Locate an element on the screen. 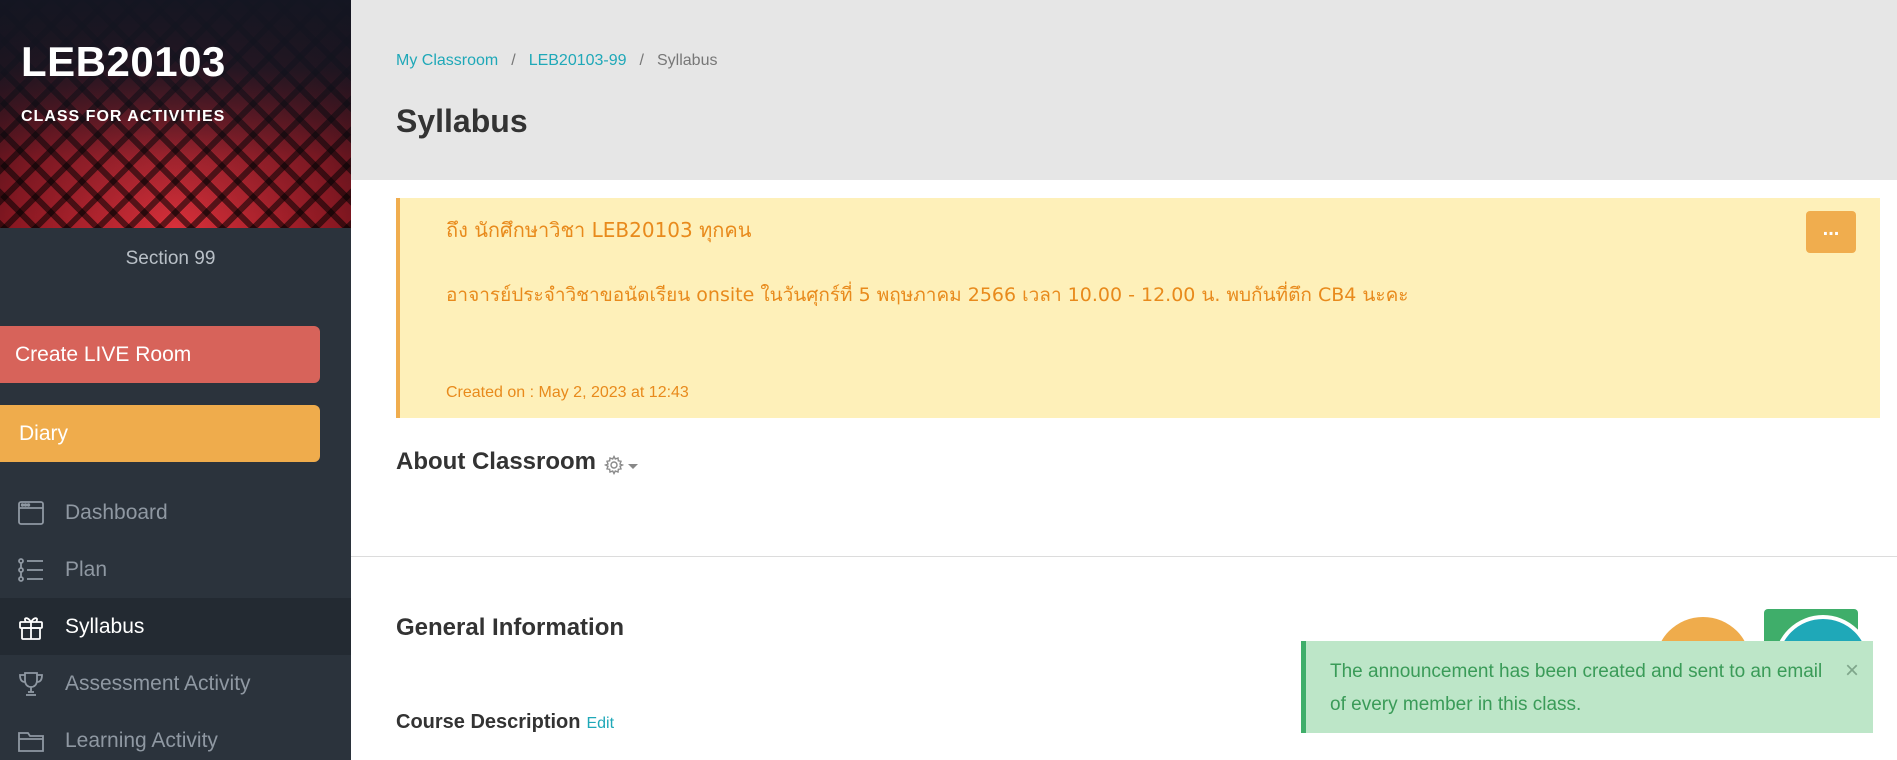 The image size is (1897, 760). section-label: Section 99 is located at coordinates (170, 258).